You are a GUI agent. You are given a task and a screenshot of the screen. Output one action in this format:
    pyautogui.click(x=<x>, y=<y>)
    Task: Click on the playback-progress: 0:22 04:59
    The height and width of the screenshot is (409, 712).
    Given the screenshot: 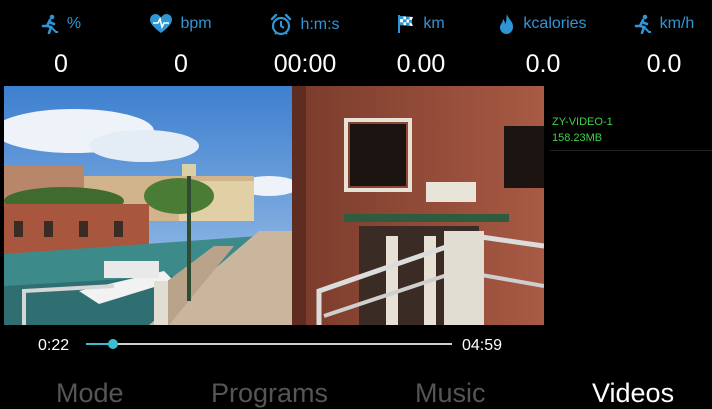 What is the action you would take?
    pyautogui.click(x=356, y=346)
    